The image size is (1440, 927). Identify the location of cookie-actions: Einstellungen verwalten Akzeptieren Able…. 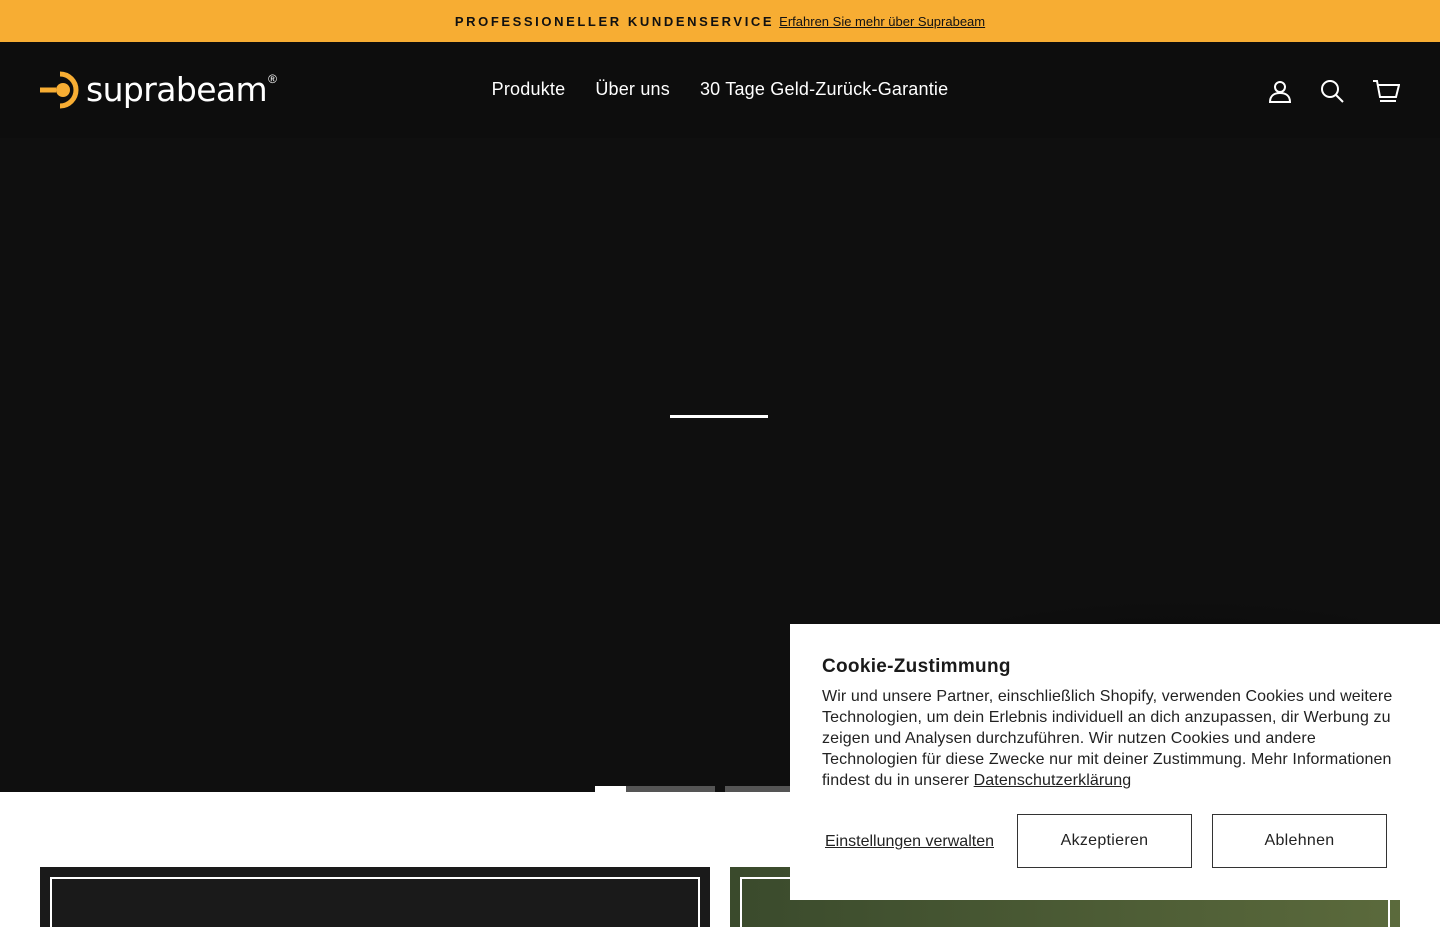
(1105, 841).